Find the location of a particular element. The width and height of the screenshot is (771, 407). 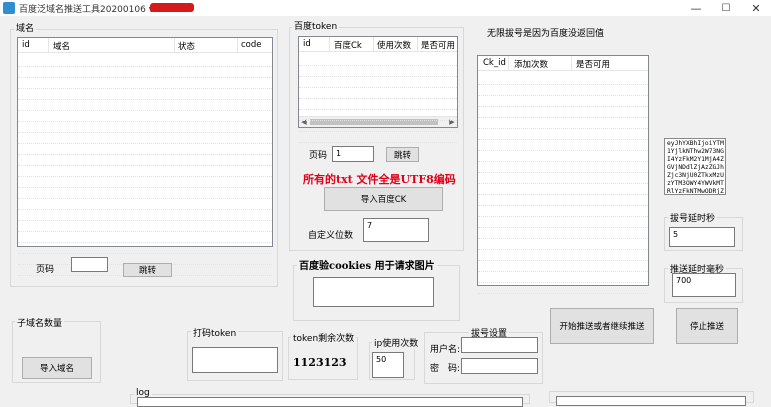

username-label: 用户名: is located at coordinates (445, 350).